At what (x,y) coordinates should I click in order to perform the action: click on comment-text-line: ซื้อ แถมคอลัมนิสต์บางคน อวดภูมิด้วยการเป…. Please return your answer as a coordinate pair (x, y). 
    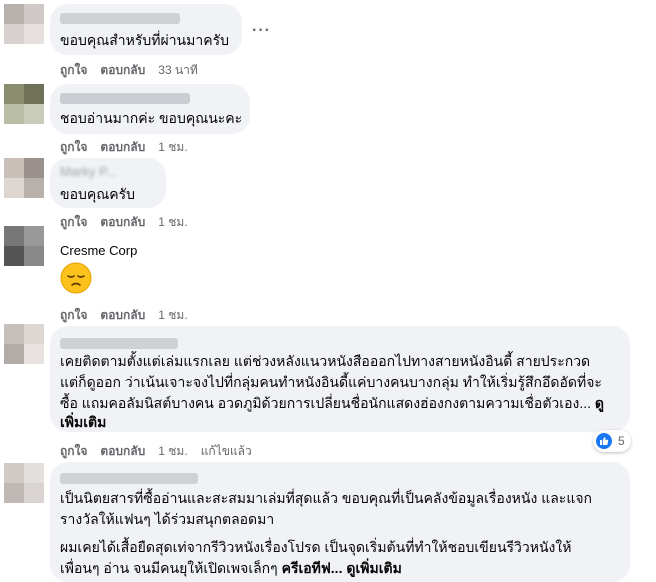
    Looking at the image, I should click on (332, 403).